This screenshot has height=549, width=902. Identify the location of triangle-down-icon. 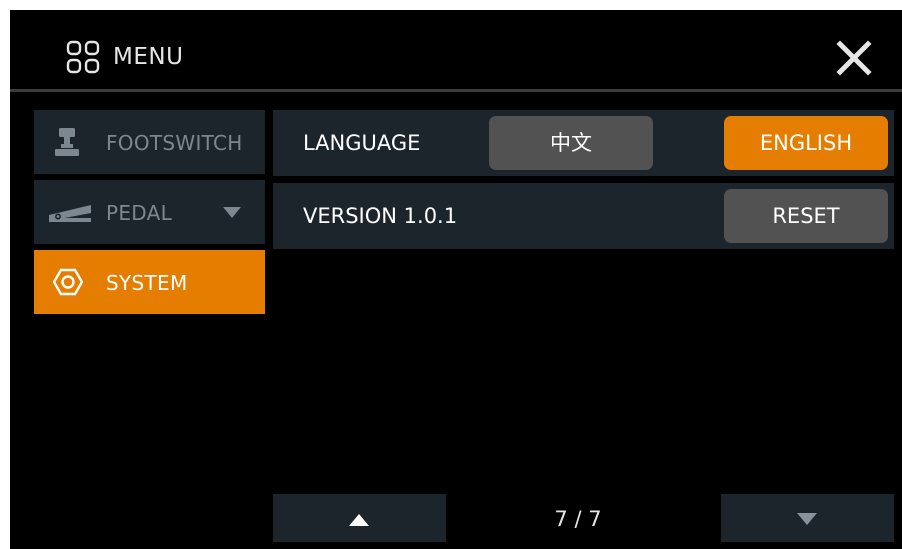
(807, 519).